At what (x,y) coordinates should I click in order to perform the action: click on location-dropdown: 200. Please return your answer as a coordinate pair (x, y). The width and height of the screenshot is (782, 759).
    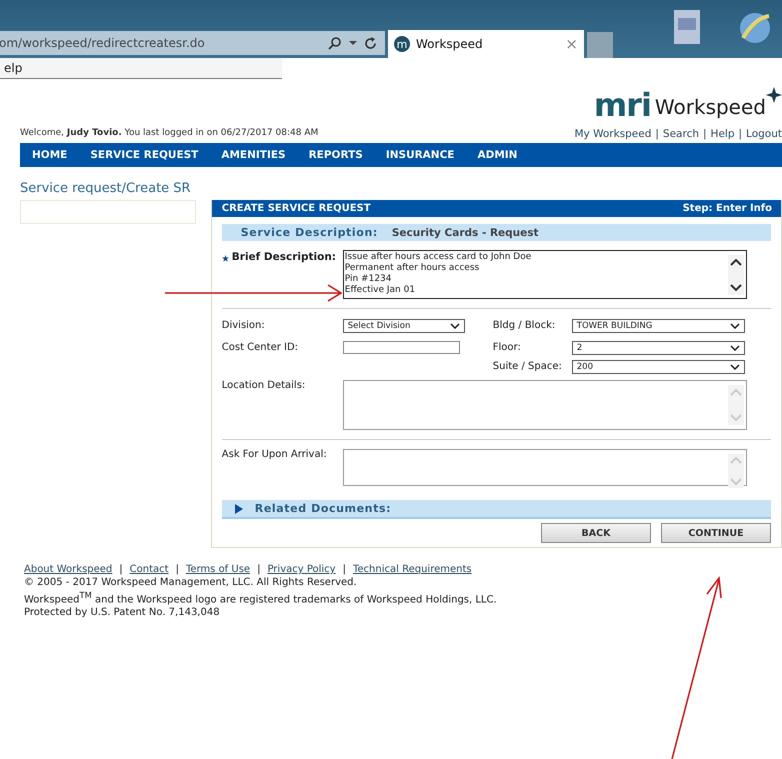
    Looking at the image, I should click on (658, 367).